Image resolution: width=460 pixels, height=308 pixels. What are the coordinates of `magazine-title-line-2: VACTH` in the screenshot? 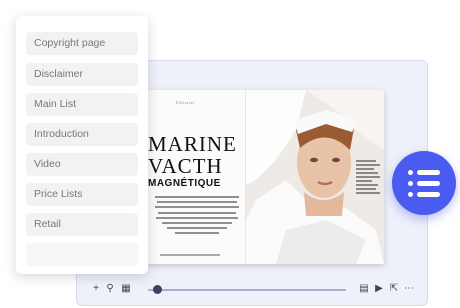 It's located at (185, 166).